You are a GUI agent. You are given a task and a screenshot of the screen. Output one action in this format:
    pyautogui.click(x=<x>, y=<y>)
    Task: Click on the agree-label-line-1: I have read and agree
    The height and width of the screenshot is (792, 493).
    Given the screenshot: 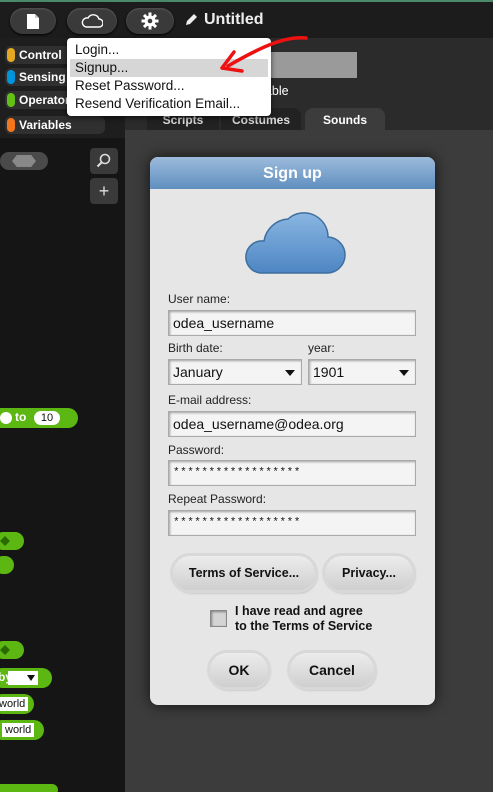 What is the action you would take?
    pyautogui.click(x=299, y=611)
    